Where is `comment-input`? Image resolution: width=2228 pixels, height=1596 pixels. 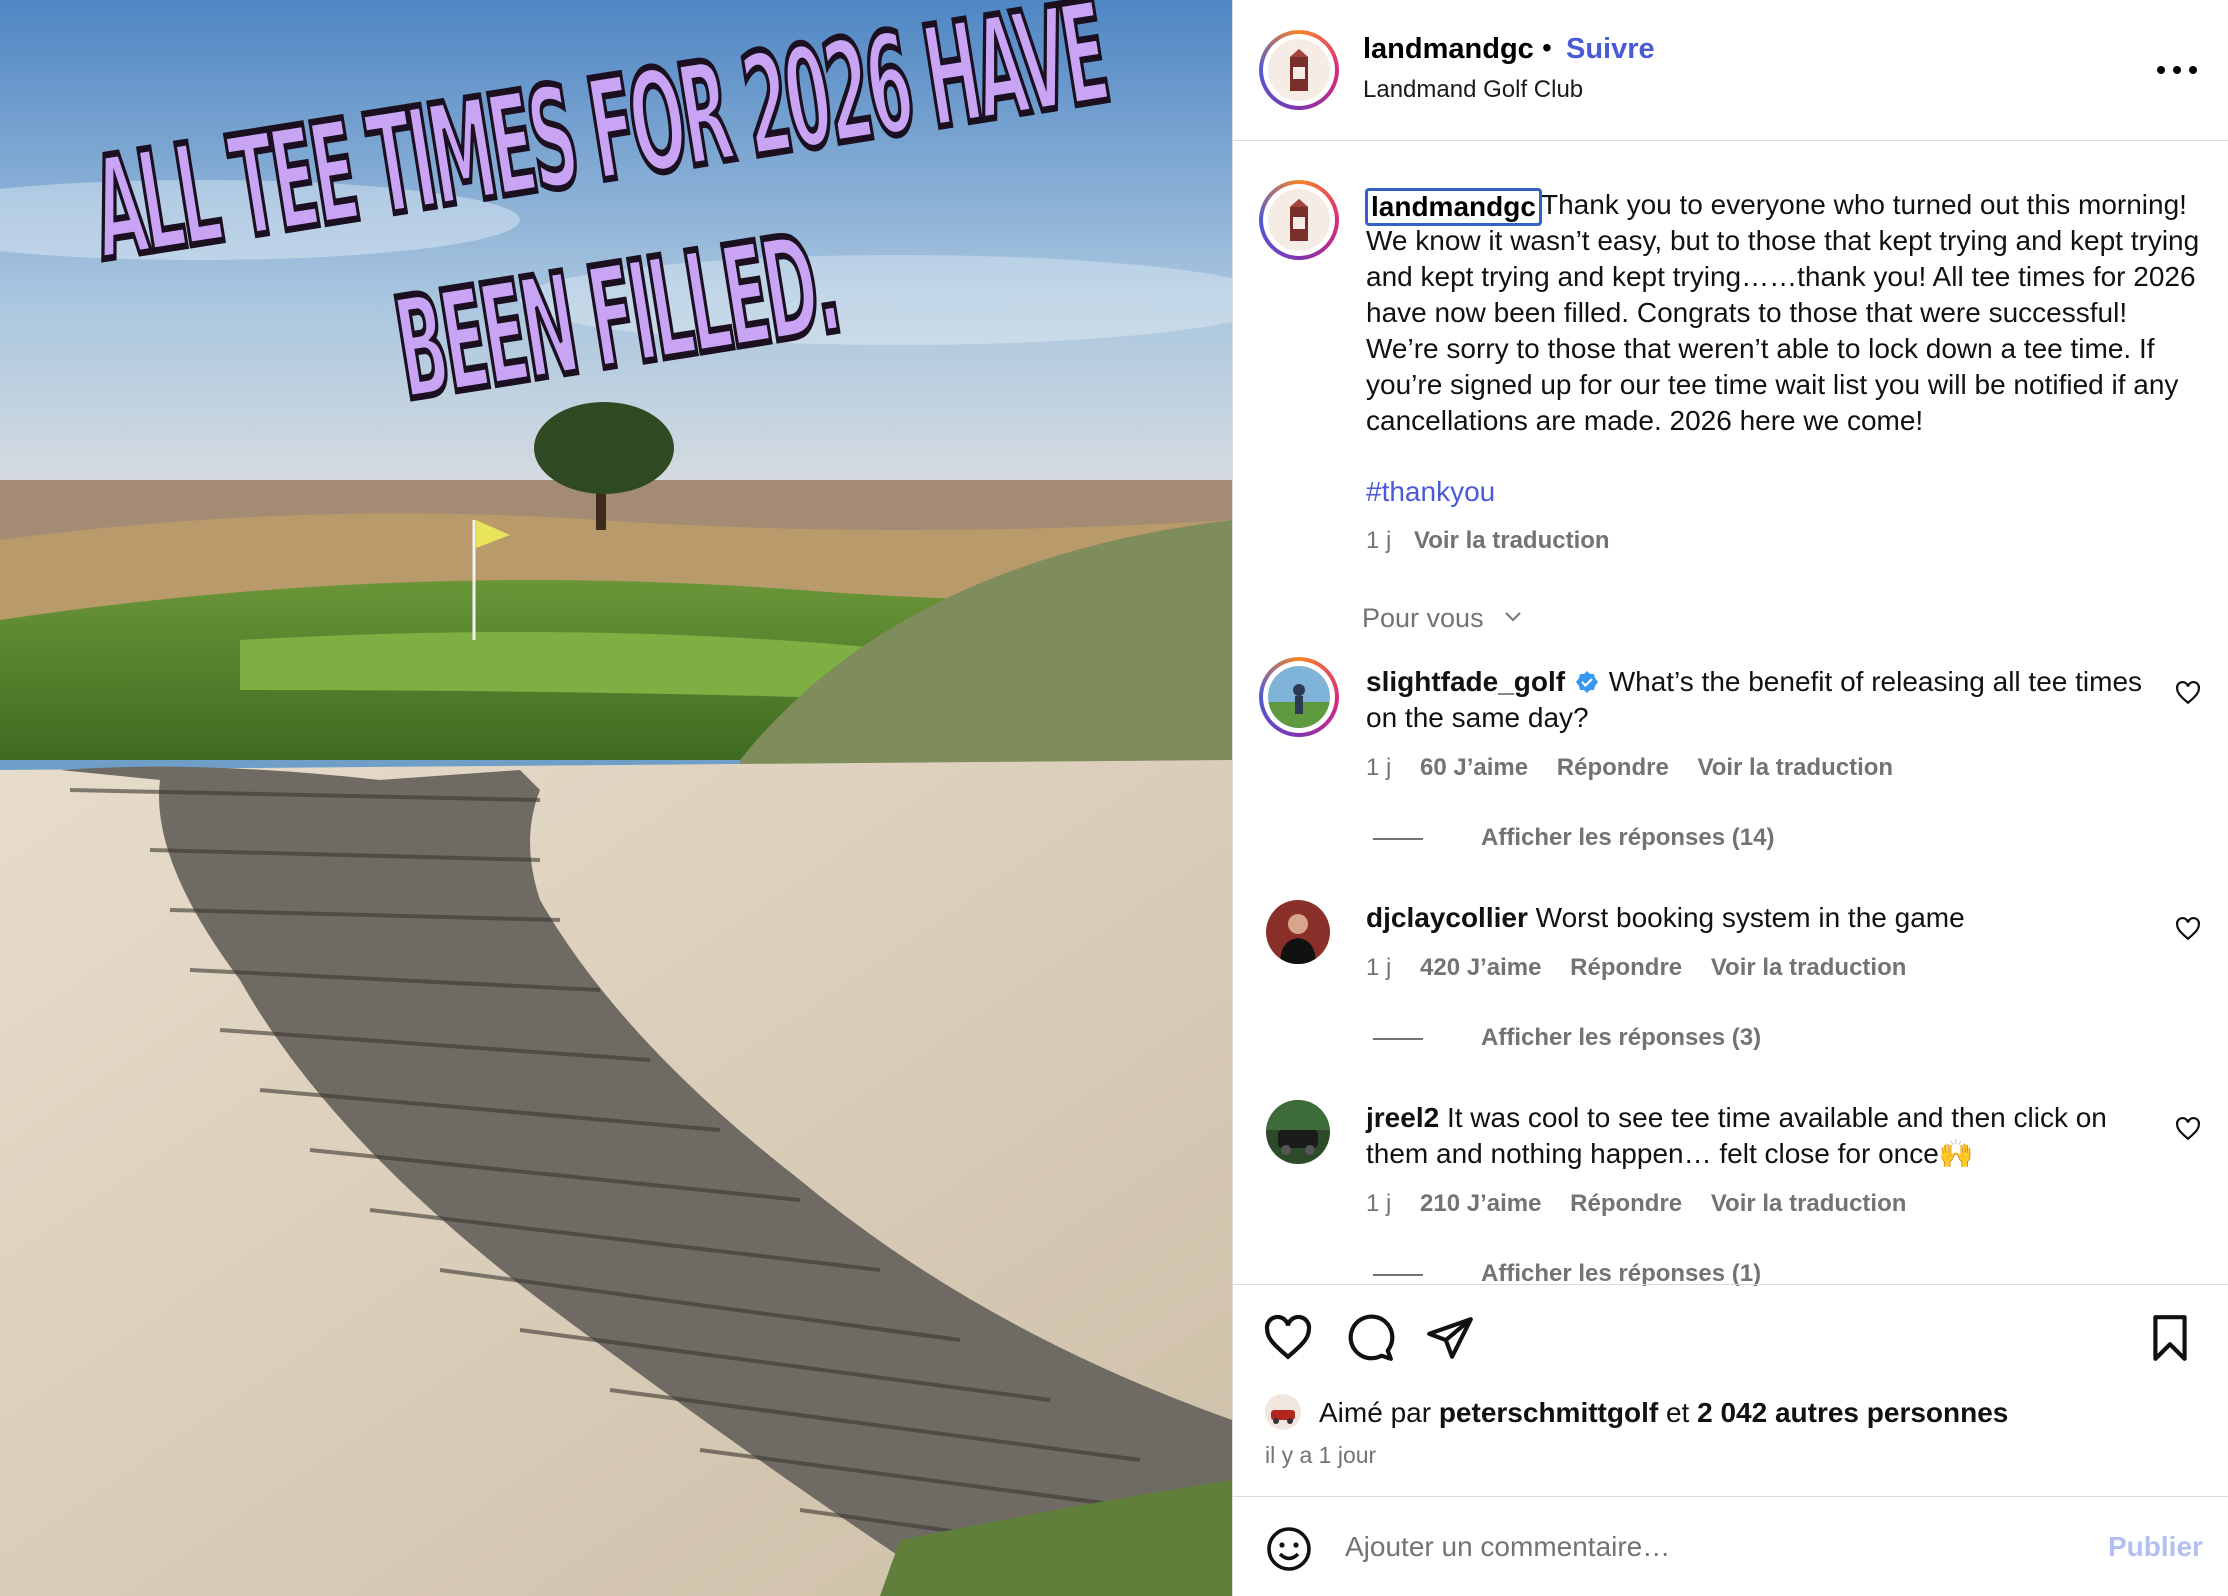 comment-input is located at coordinates (1725, 1547).